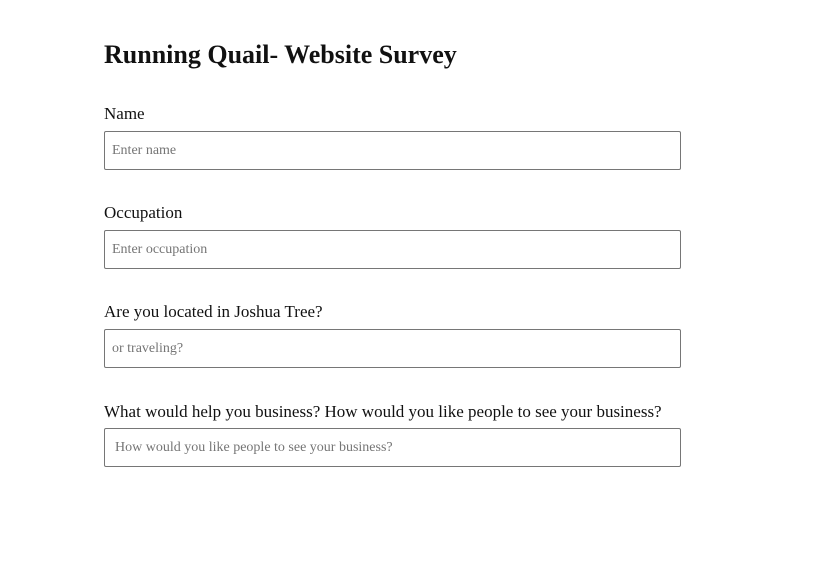  Describe the element at coordinates (392, 348) in the screenshot. I see `location-input` at that location.